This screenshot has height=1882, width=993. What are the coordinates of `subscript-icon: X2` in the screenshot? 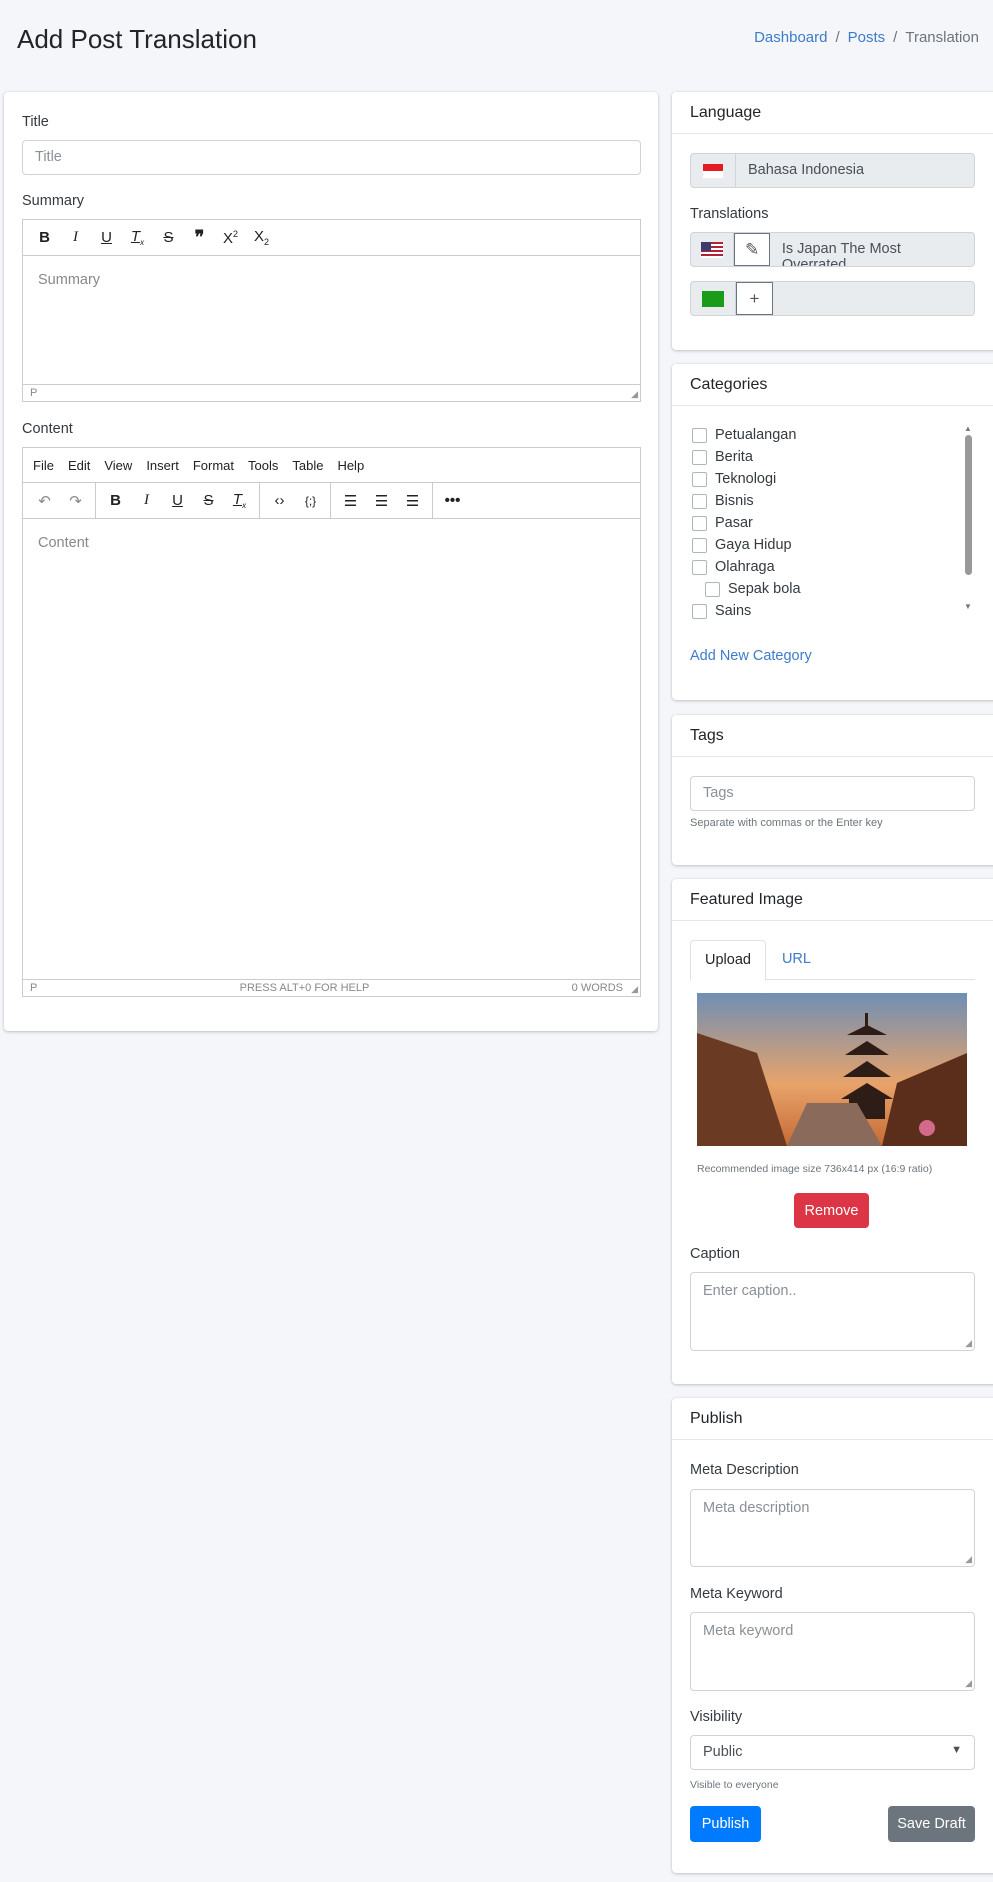 It's located at (261, 237).